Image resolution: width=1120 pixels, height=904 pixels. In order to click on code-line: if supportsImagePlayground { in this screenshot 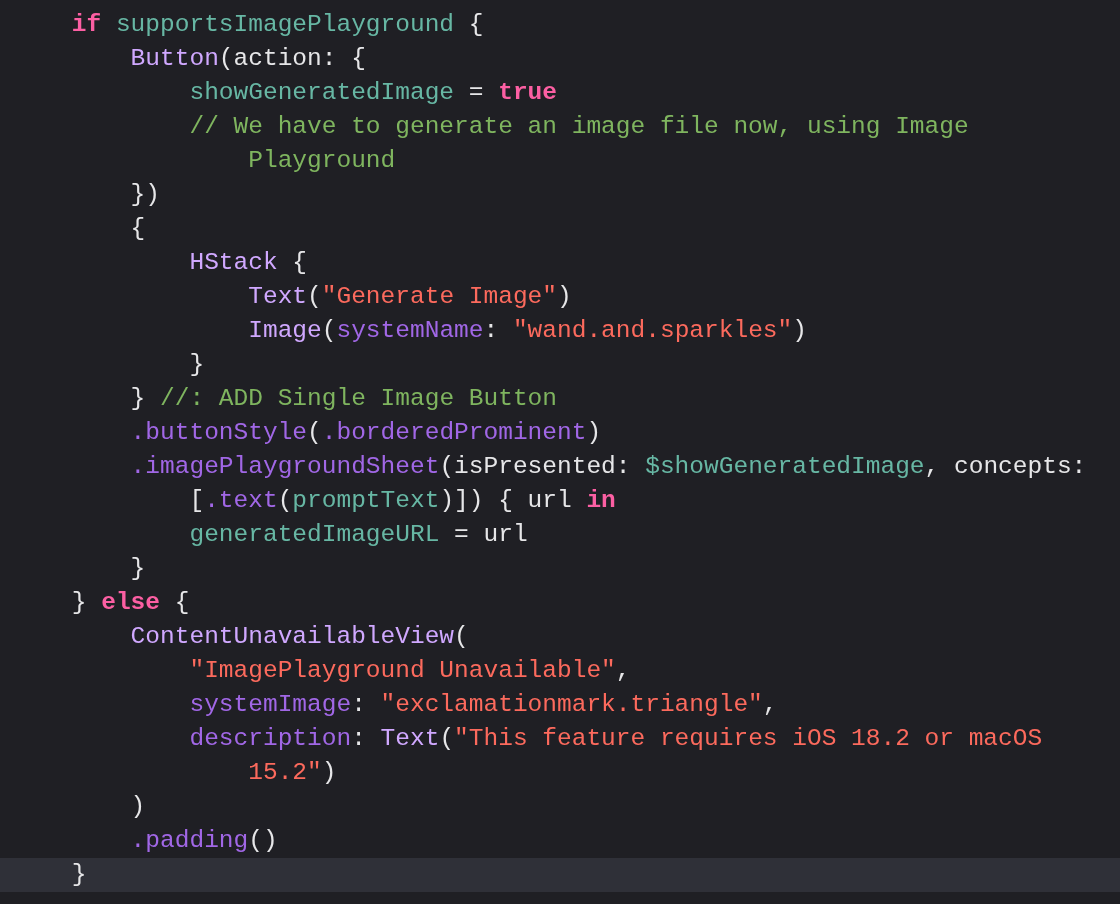, I will do `click(277, 25)`.